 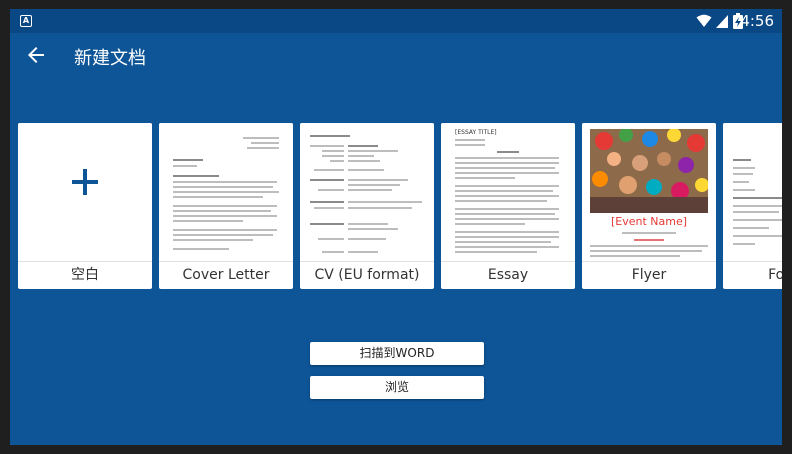 I want to click on plus-icon, so click(x=85, y=182).